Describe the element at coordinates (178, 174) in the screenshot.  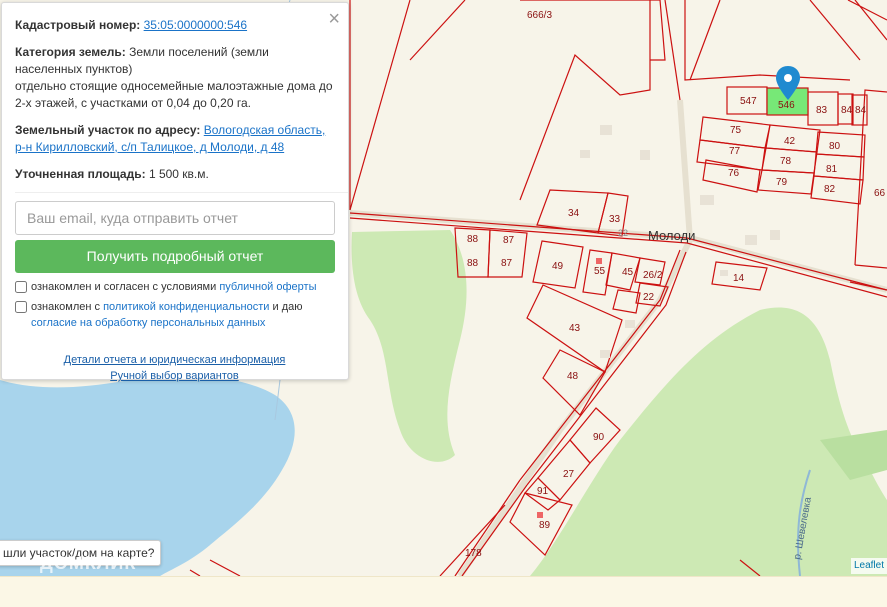
I see `area-value: 1 500 кв.м.` at that location.